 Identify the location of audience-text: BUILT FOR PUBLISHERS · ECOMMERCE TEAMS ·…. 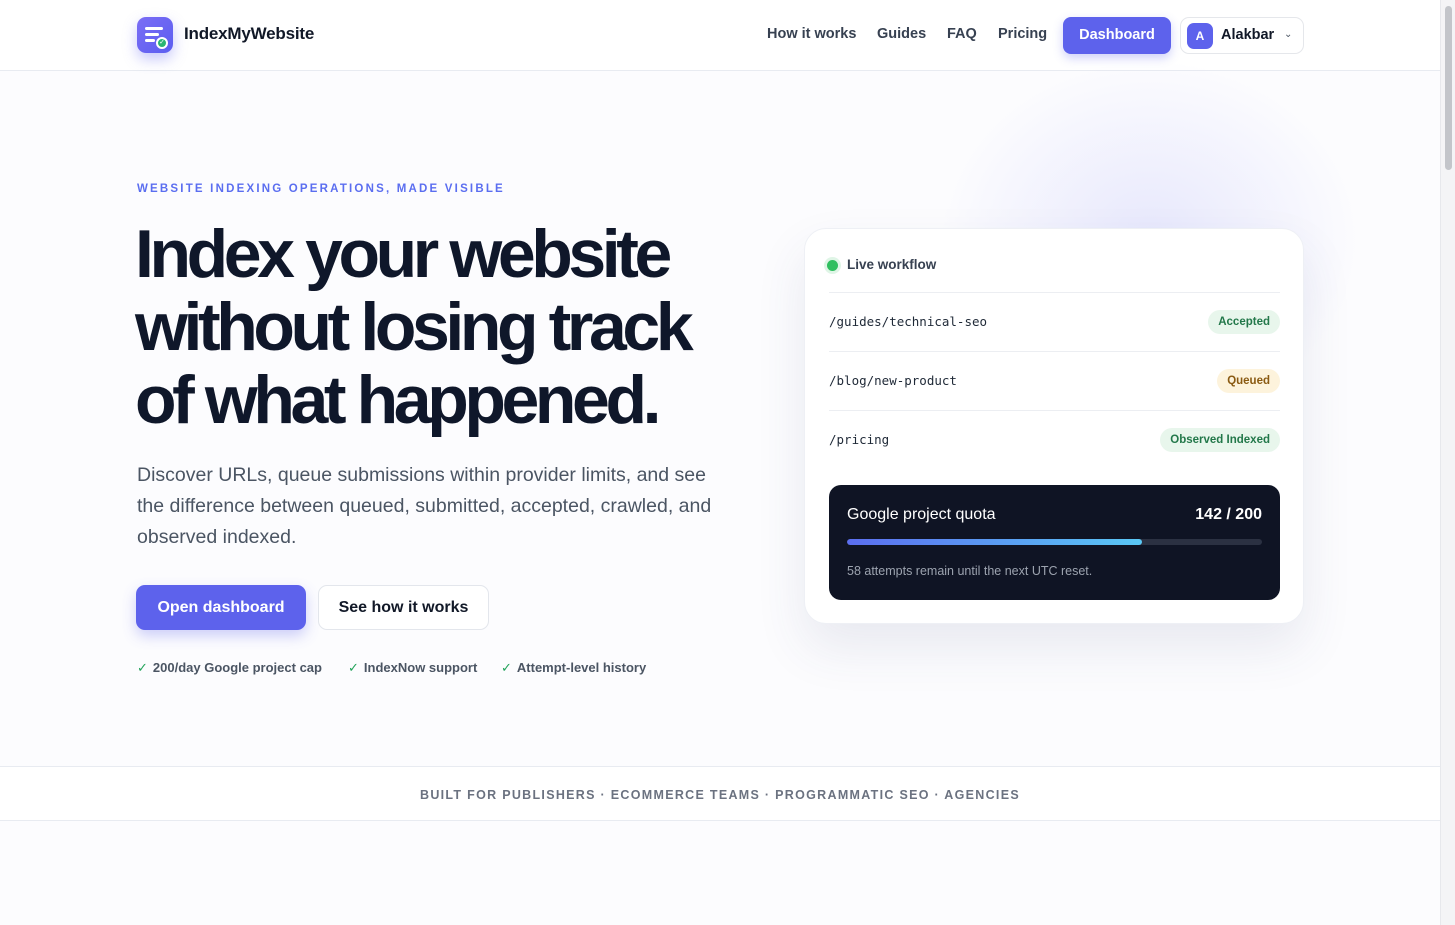
(720, 795).